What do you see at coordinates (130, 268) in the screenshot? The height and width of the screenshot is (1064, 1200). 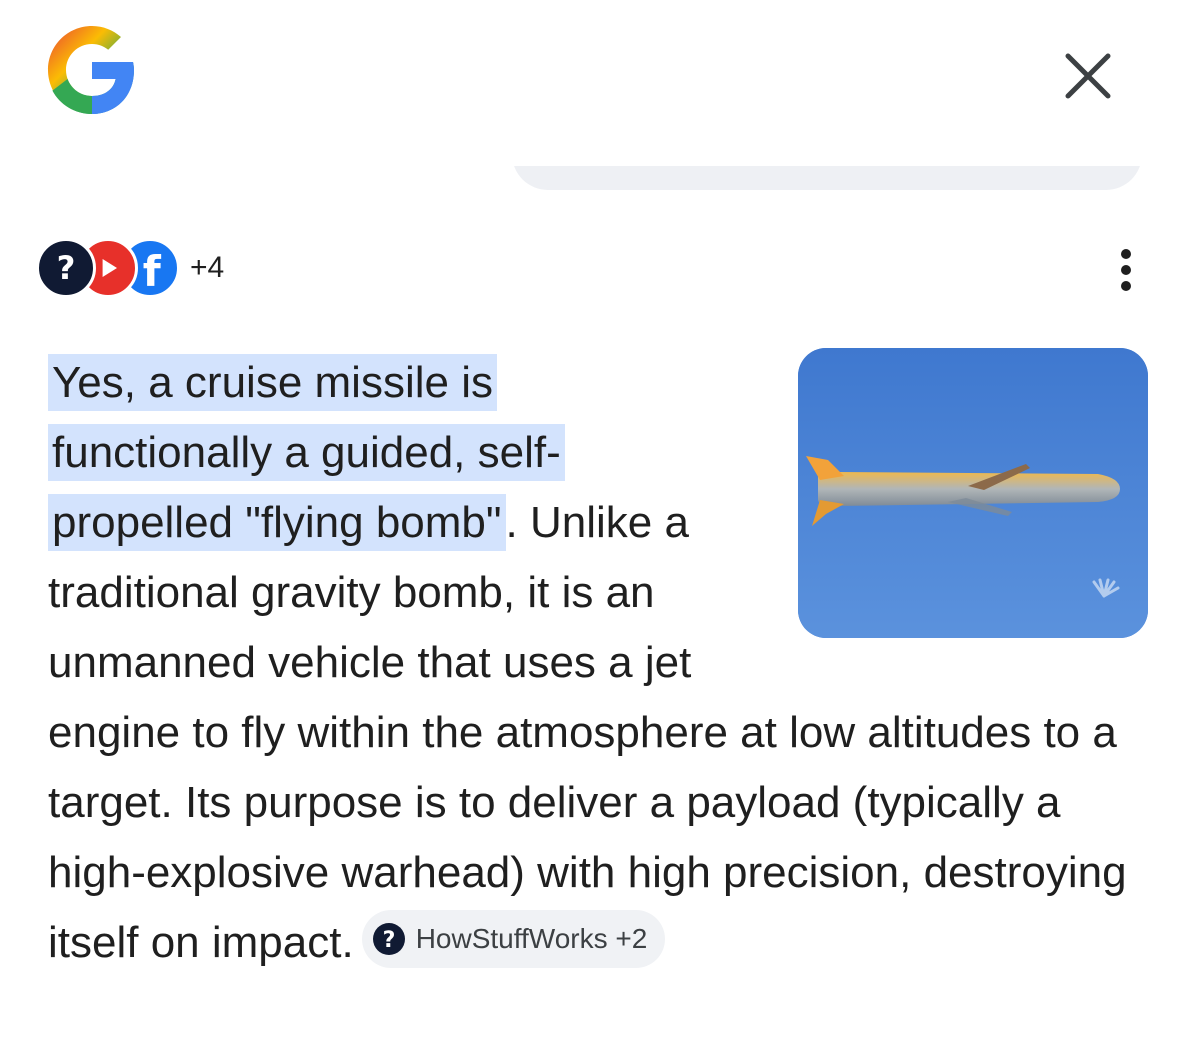 I see `sources-button: ? f +4` at bounding box center [130, 268].